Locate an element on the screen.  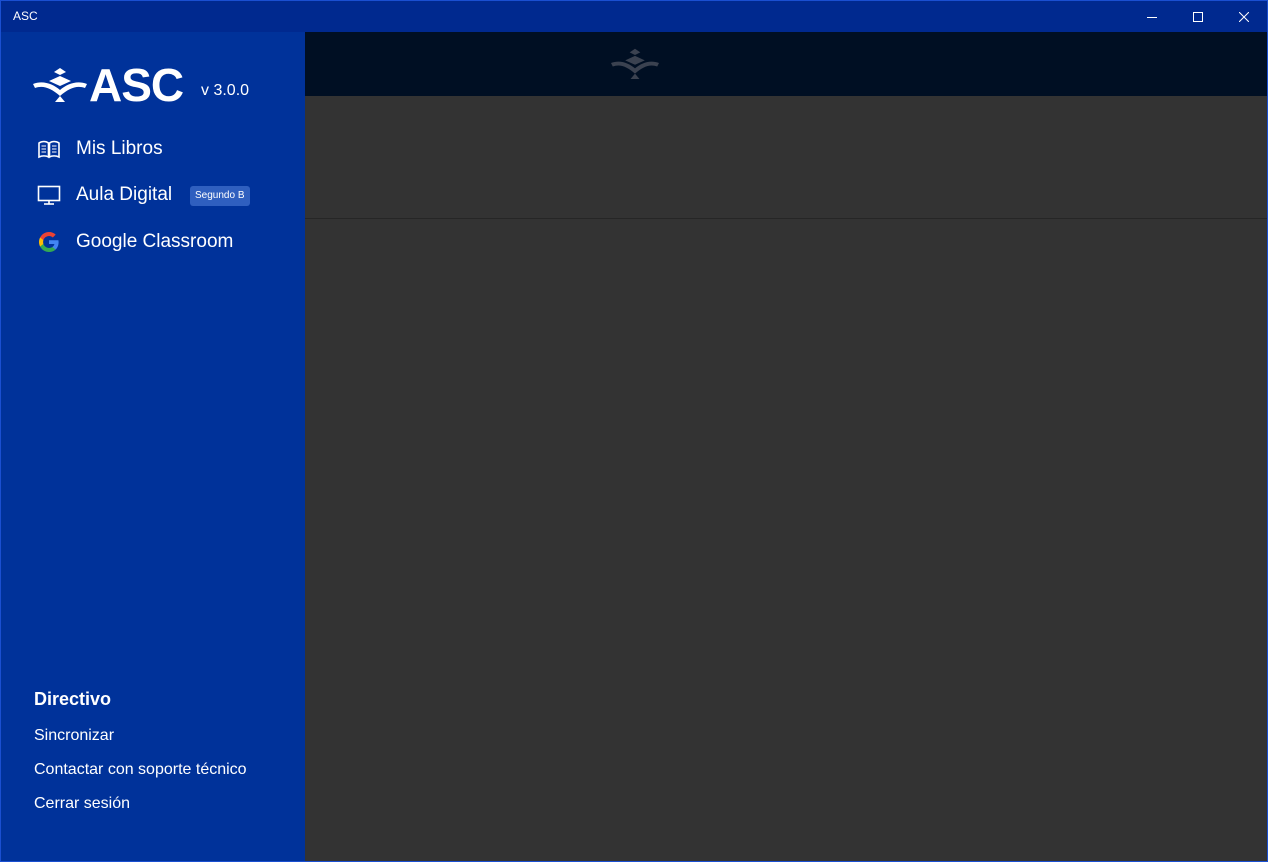
minimize-icon is located at coordinates (1152, 17).